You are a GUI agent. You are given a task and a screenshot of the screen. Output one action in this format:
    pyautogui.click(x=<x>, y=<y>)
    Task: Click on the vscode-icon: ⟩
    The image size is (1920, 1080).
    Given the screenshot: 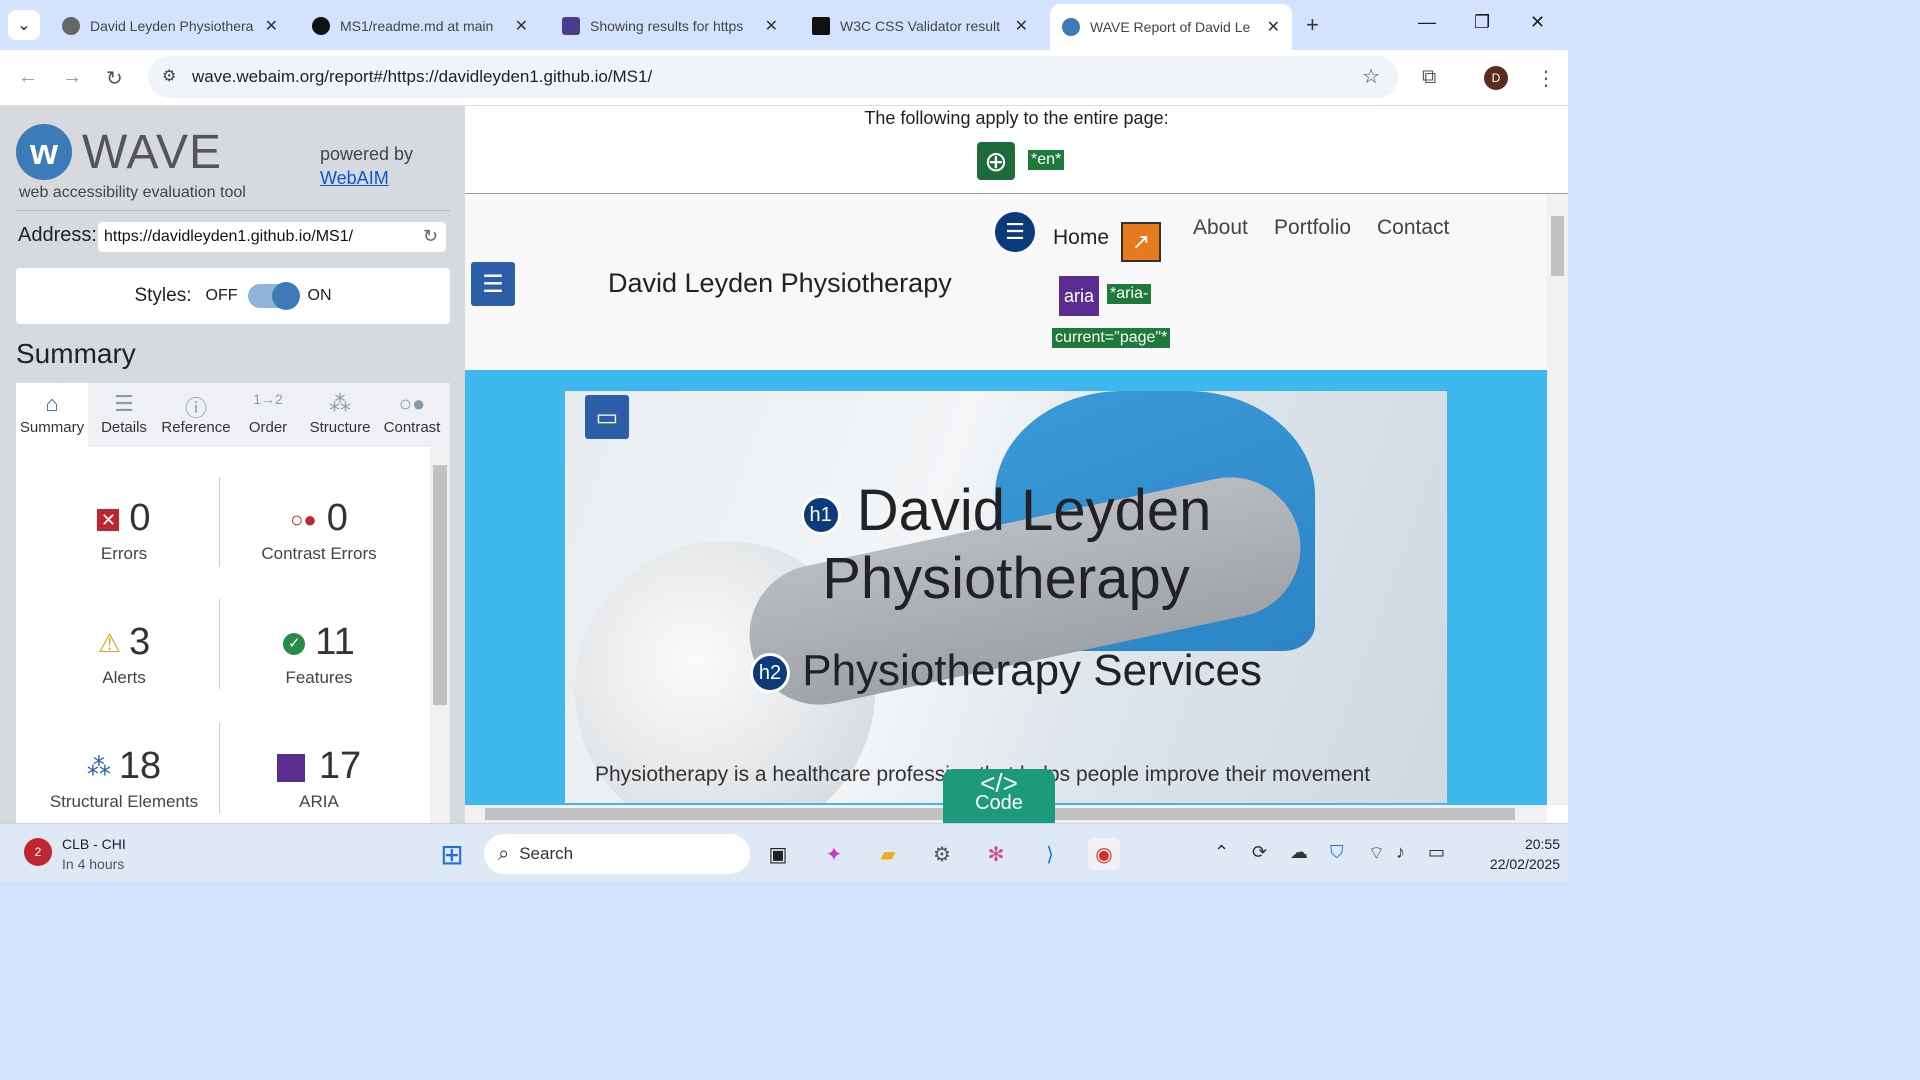 What is the action you would take?
    pyautogui.click(x=1050, y=854)
    